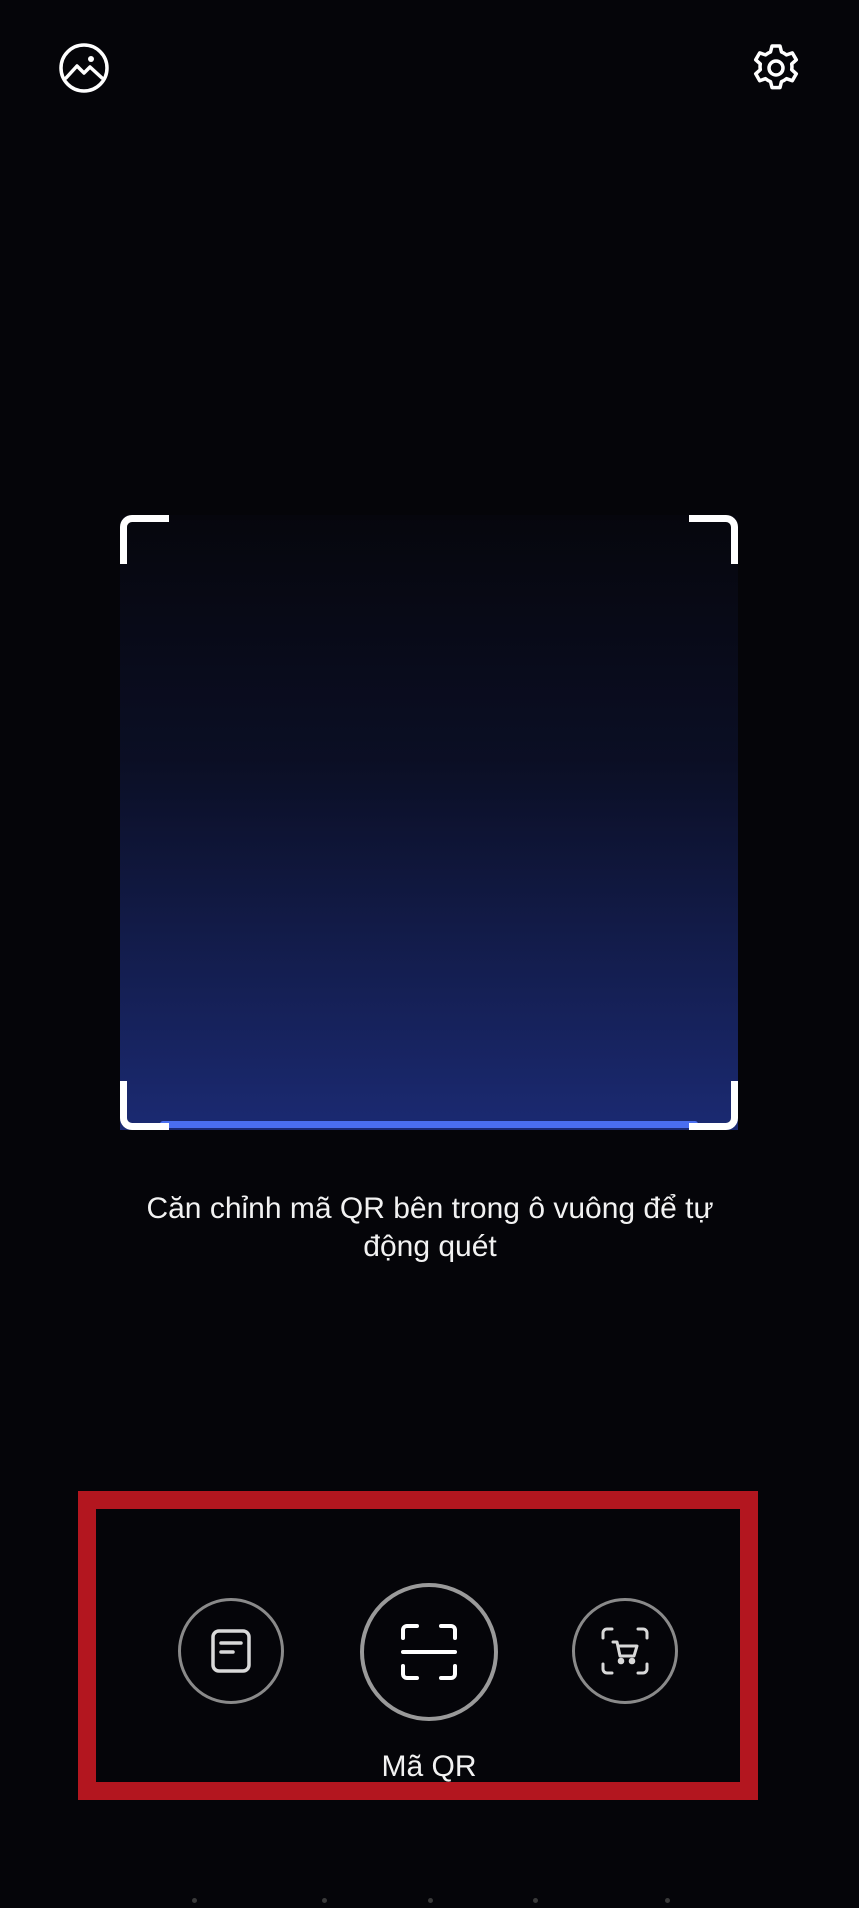 Image resolution: width=859 pixels, height=1908 pixels. I want to click on gallery-button, so click(84, 68).